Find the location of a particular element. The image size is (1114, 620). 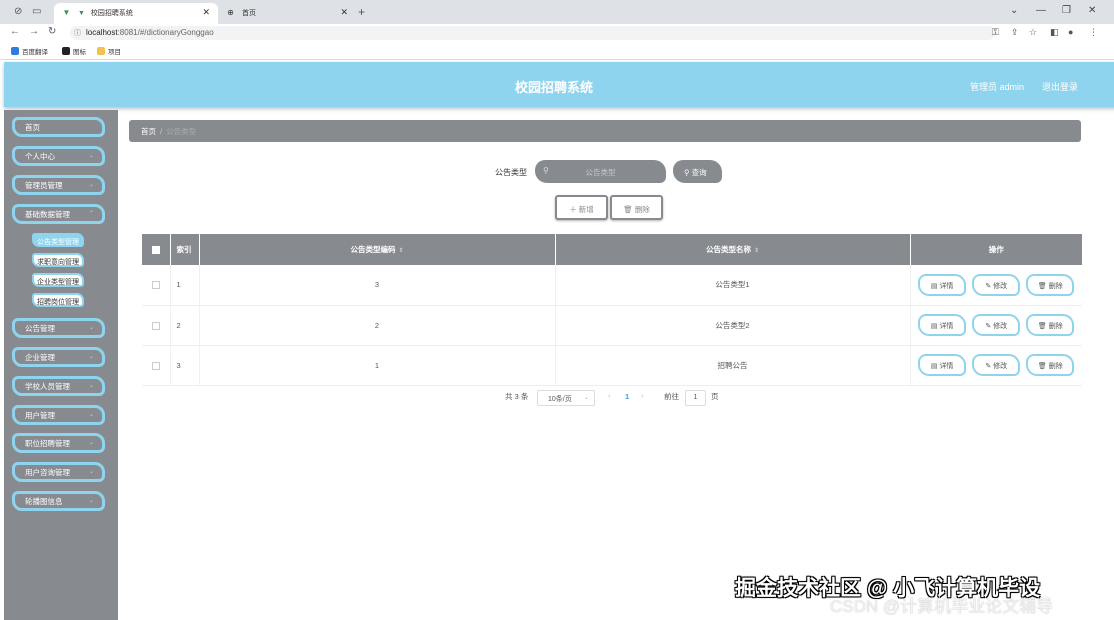

logout-link: 退出登录 is located at coordinates (1060, 86).